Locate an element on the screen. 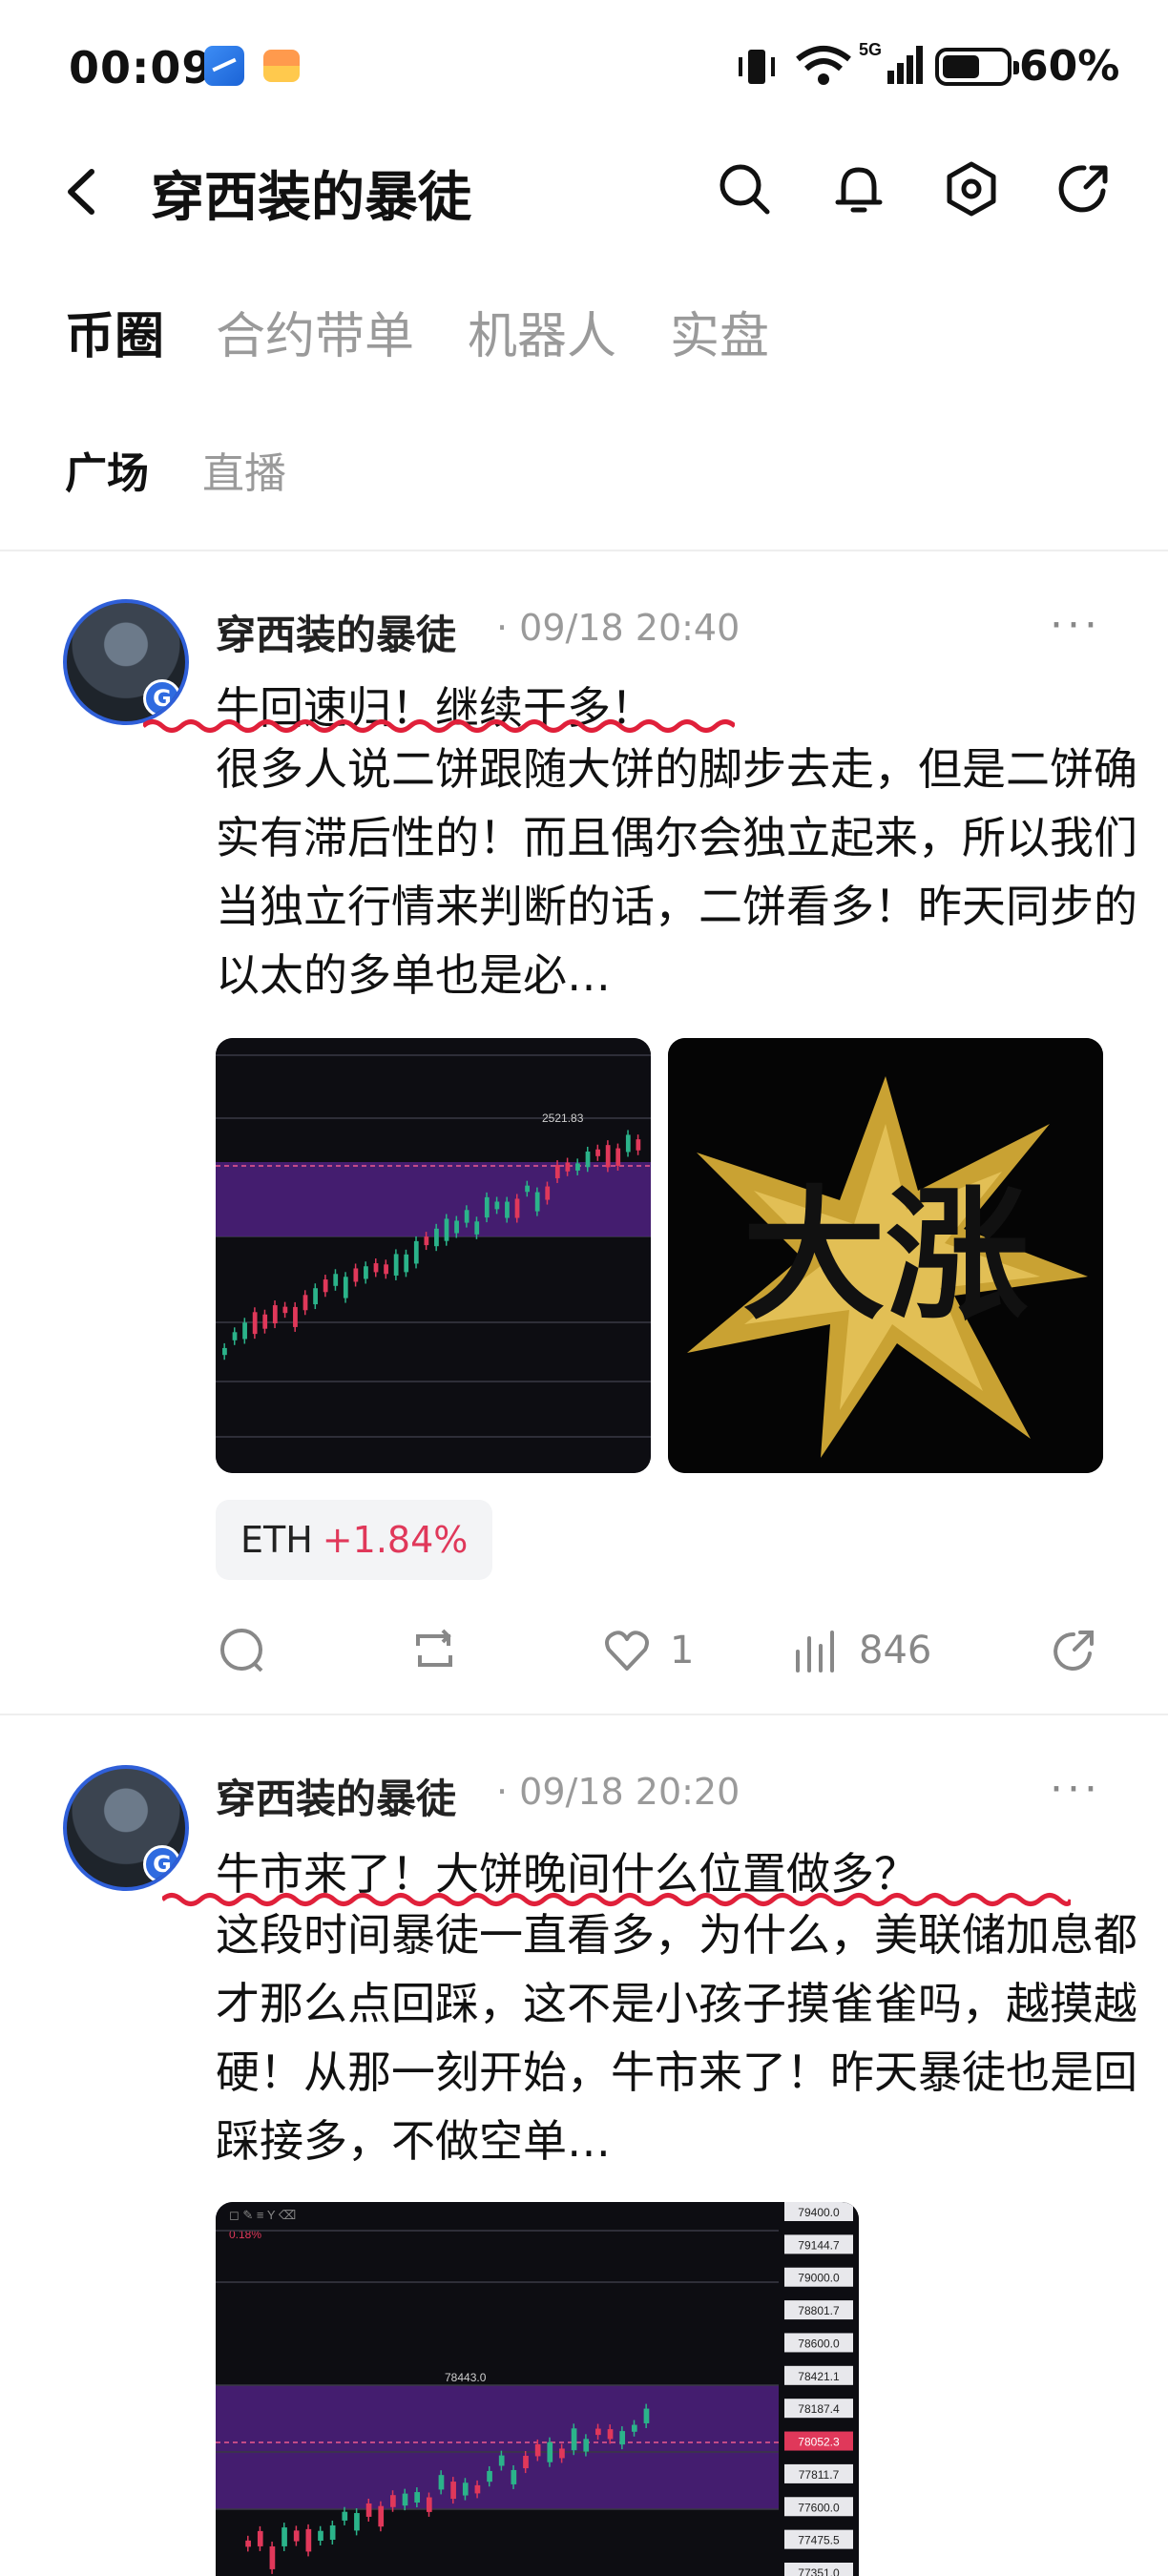  verified-badge-icon: G is located at coordinates (162, 1864).